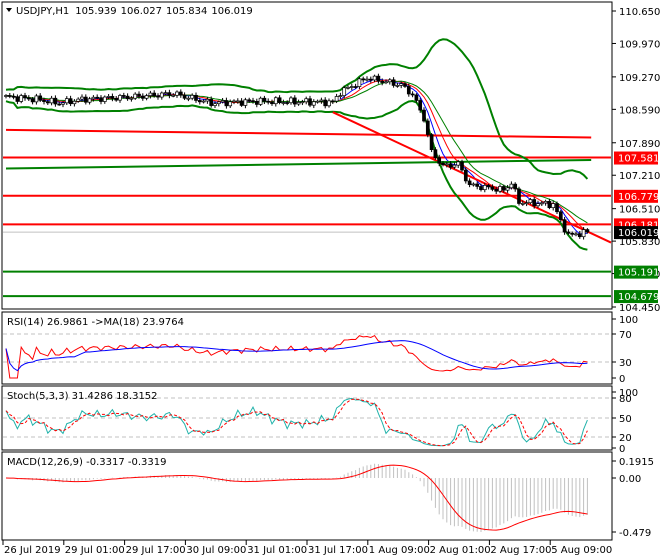 The width and height of the screenshot is (660, 560). What do you see at coordinates (639, 176) in the screenshot?
I see `price-tick-label: 107.210` at bounding box center [639, 176].